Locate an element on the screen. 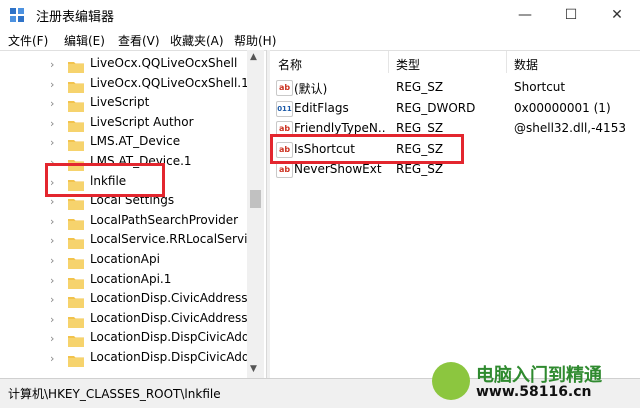 This screenshot has height=408, width=640. regedit-app-icon is located at coordinates (17, 15).